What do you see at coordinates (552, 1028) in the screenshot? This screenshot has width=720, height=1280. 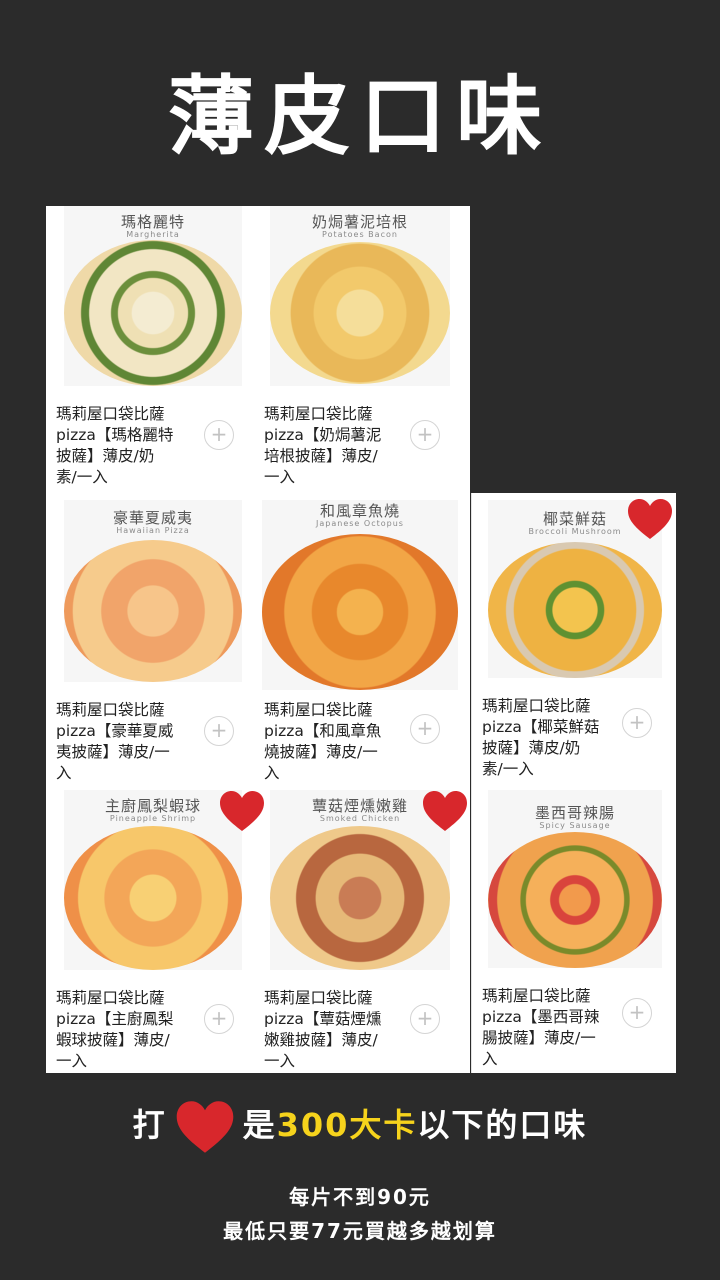 I see `product-name: 瑪莉屋口袋比薩 pizza【墨西哥辣 腸披薩】薄皮/一 入` at bounding box center [552, 1028].